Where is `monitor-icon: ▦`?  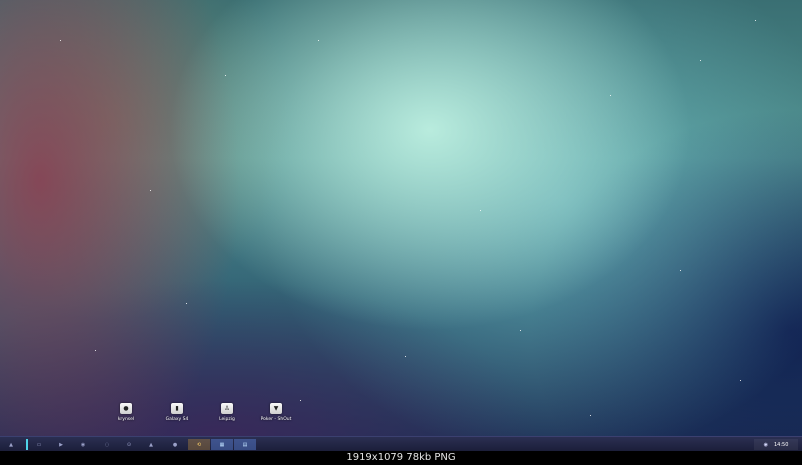
monitor-icon: ▦ is located at coordinates (222, 444).